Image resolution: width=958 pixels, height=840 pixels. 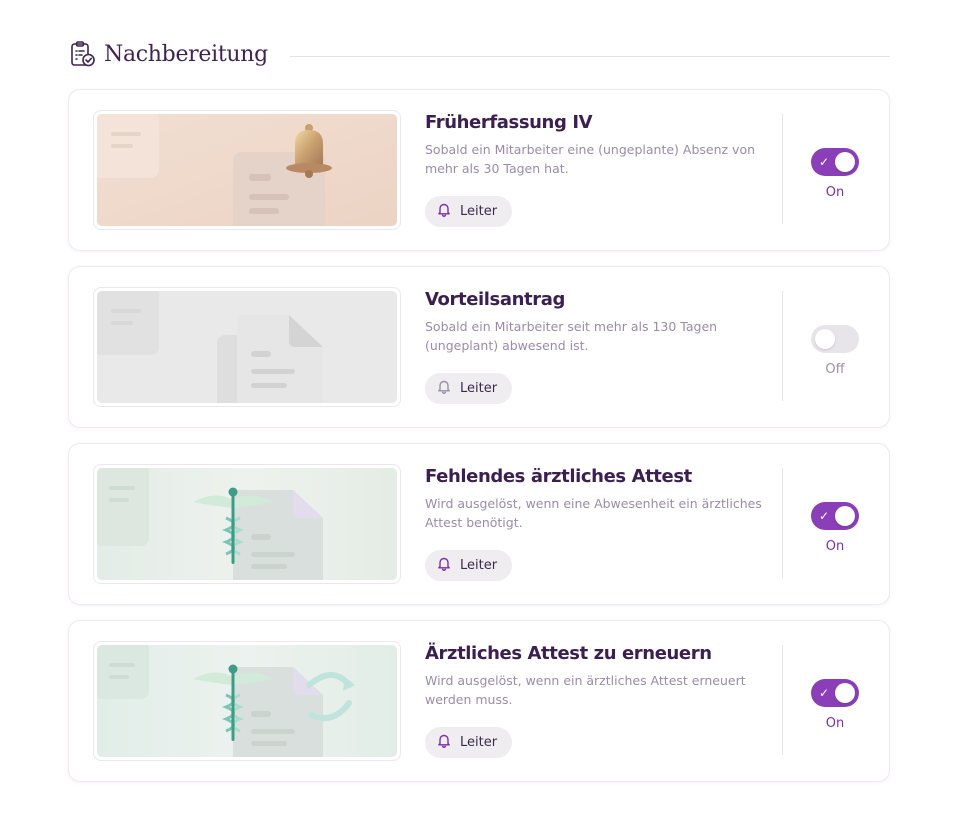 What do you see at coordinates (83, 54) in the screenshot?
I see `clipboard-check-icon` at bounding box center [83, 54].